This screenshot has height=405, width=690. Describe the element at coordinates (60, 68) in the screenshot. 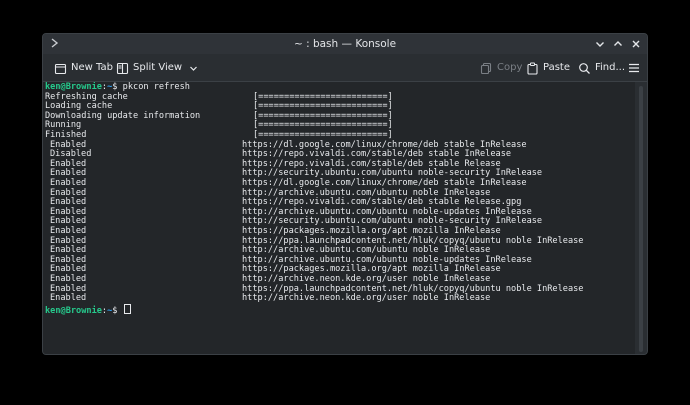

I see `new-tab-icon` at that location.